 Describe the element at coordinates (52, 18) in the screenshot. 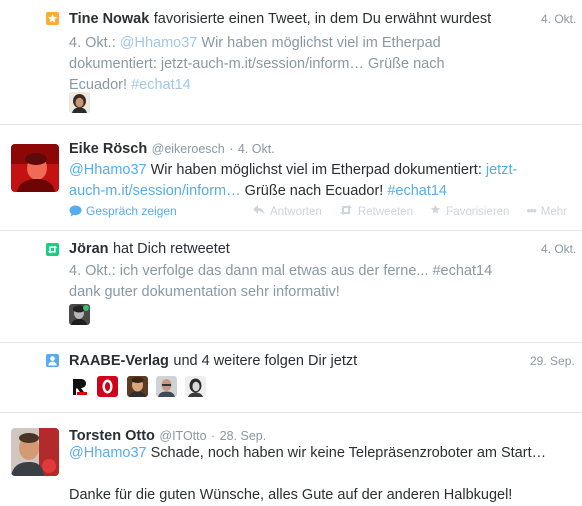

I see `favorite-star-icon` at that location.